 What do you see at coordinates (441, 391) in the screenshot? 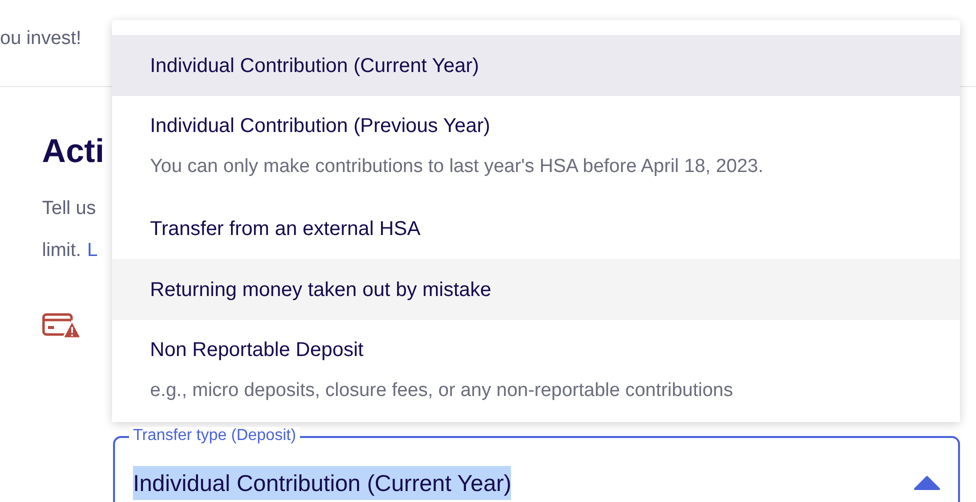
I see `option-note: e.g., micro deposits, closure fees, or any non-reportable contributions` at bounding box center [441, 391].